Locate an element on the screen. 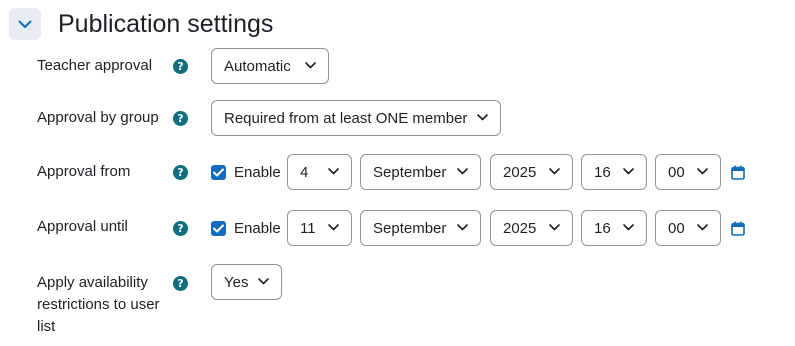  approval-until-hour-select: 16 is located at coordinates (614, 228).